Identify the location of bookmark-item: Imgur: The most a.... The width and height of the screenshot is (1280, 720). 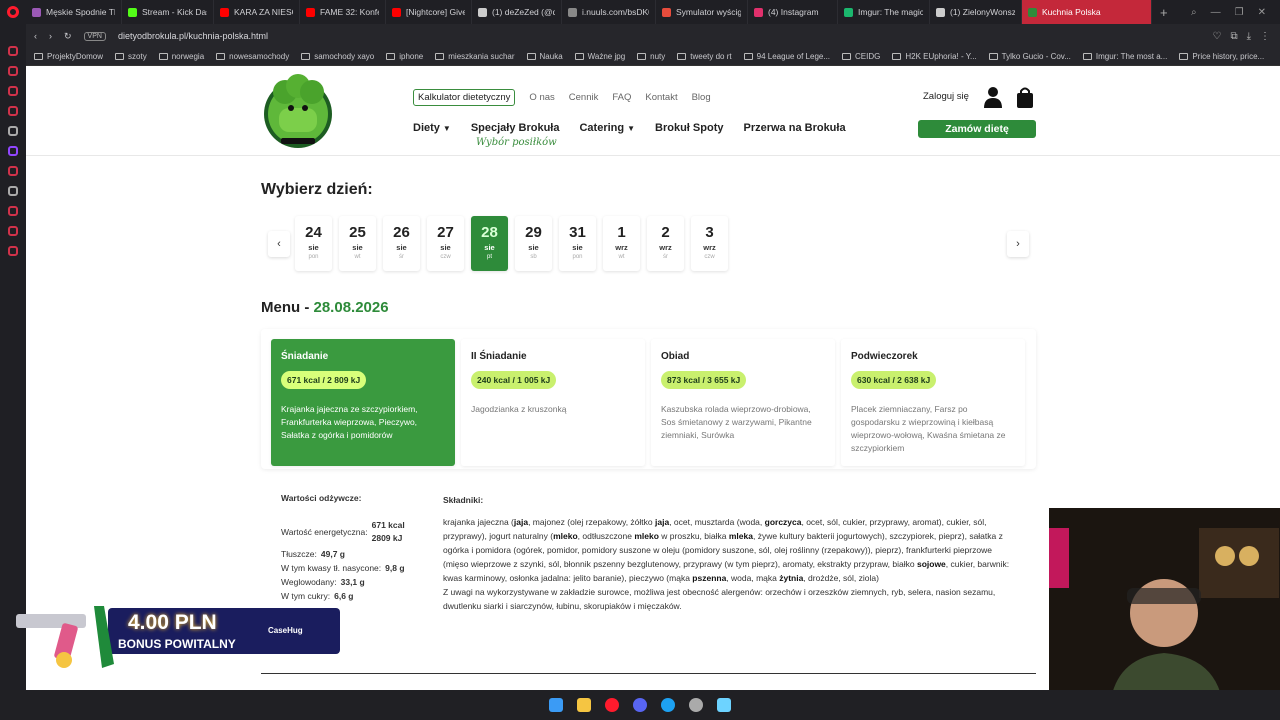
(1124, 56).